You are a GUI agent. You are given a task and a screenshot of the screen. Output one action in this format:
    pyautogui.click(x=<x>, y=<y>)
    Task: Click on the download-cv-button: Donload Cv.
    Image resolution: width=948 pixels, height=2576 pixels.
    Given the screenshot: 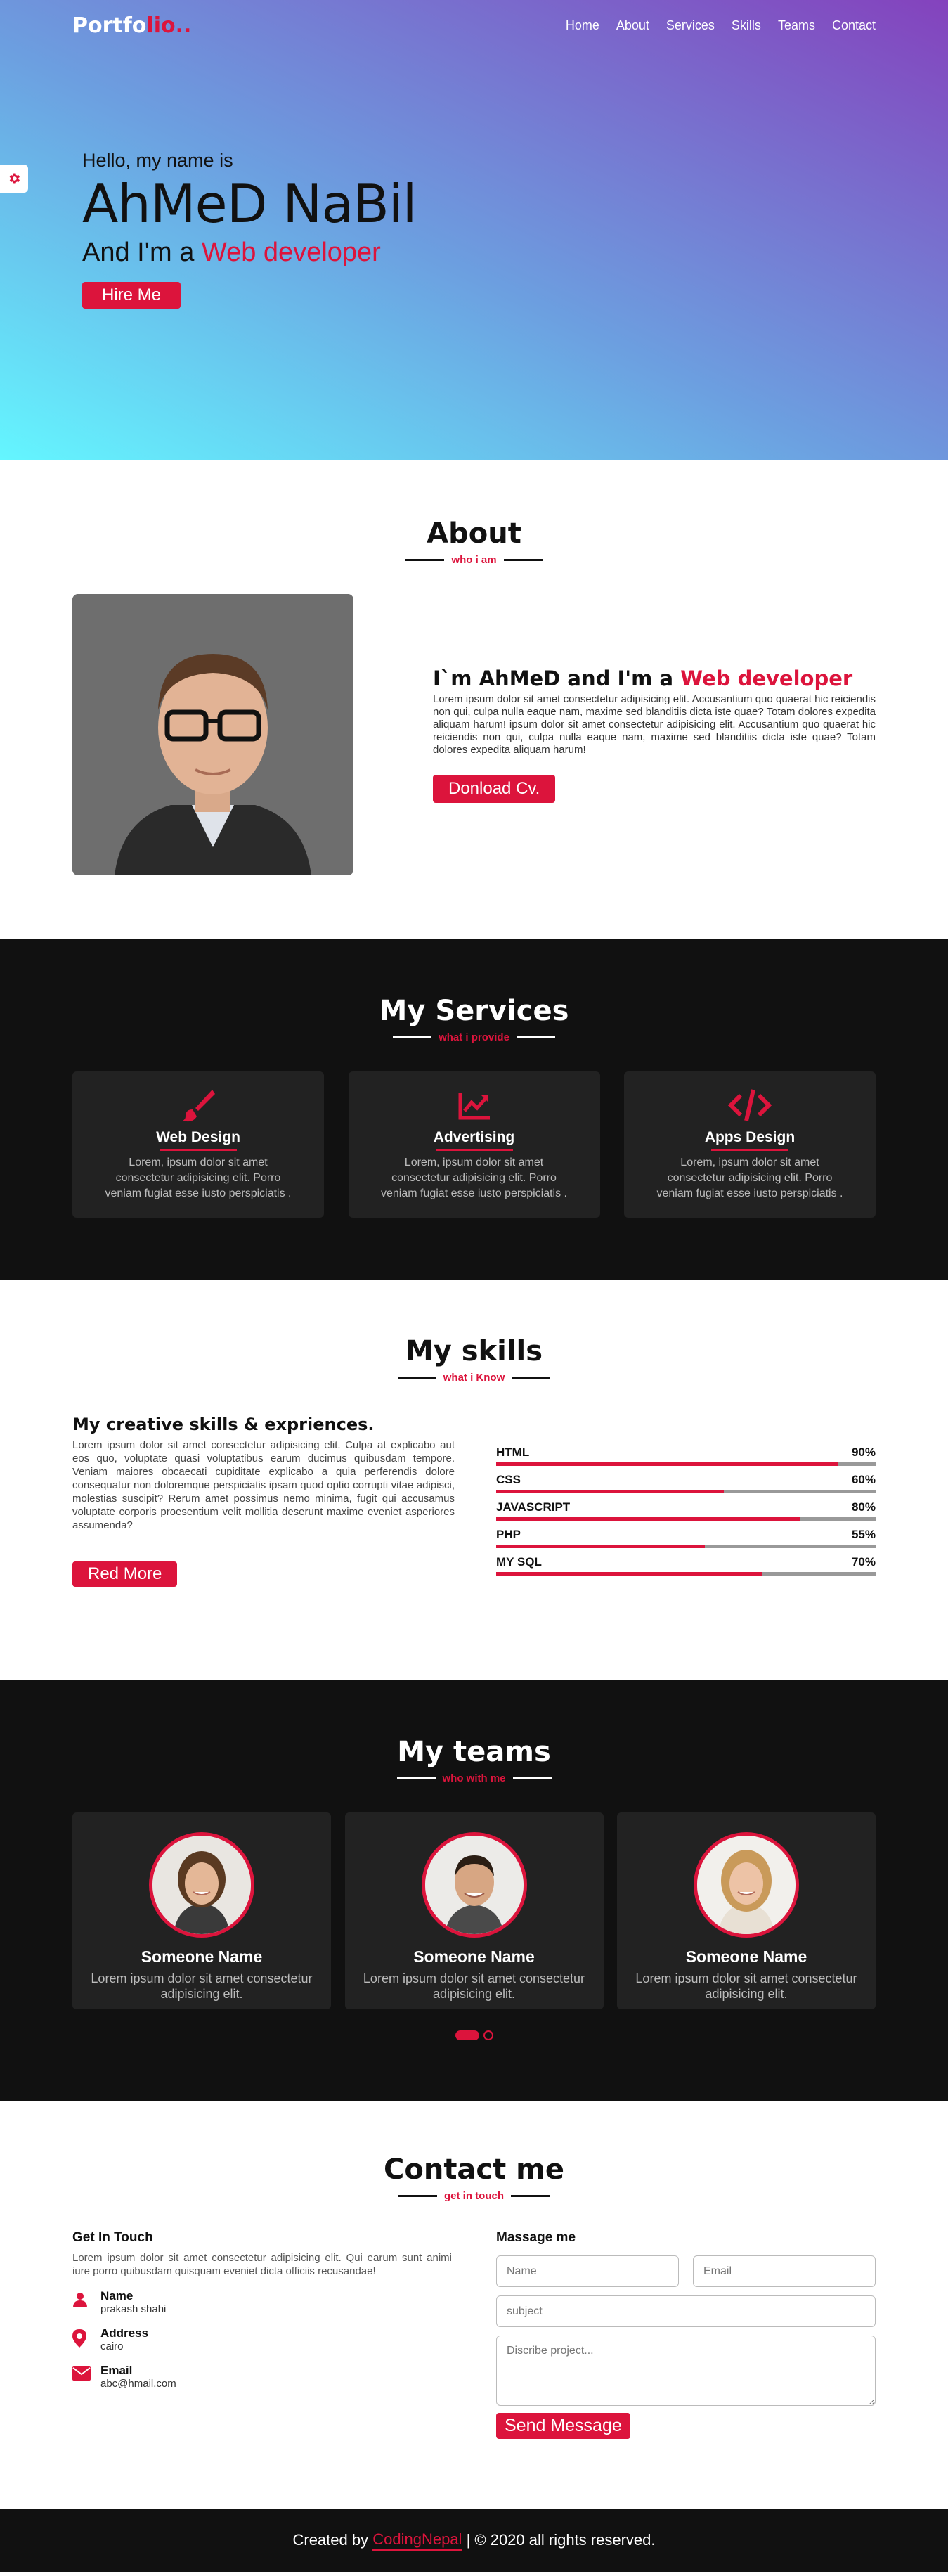 What is the action you would take?
    pyautogui.click(x=495, y=789)
    